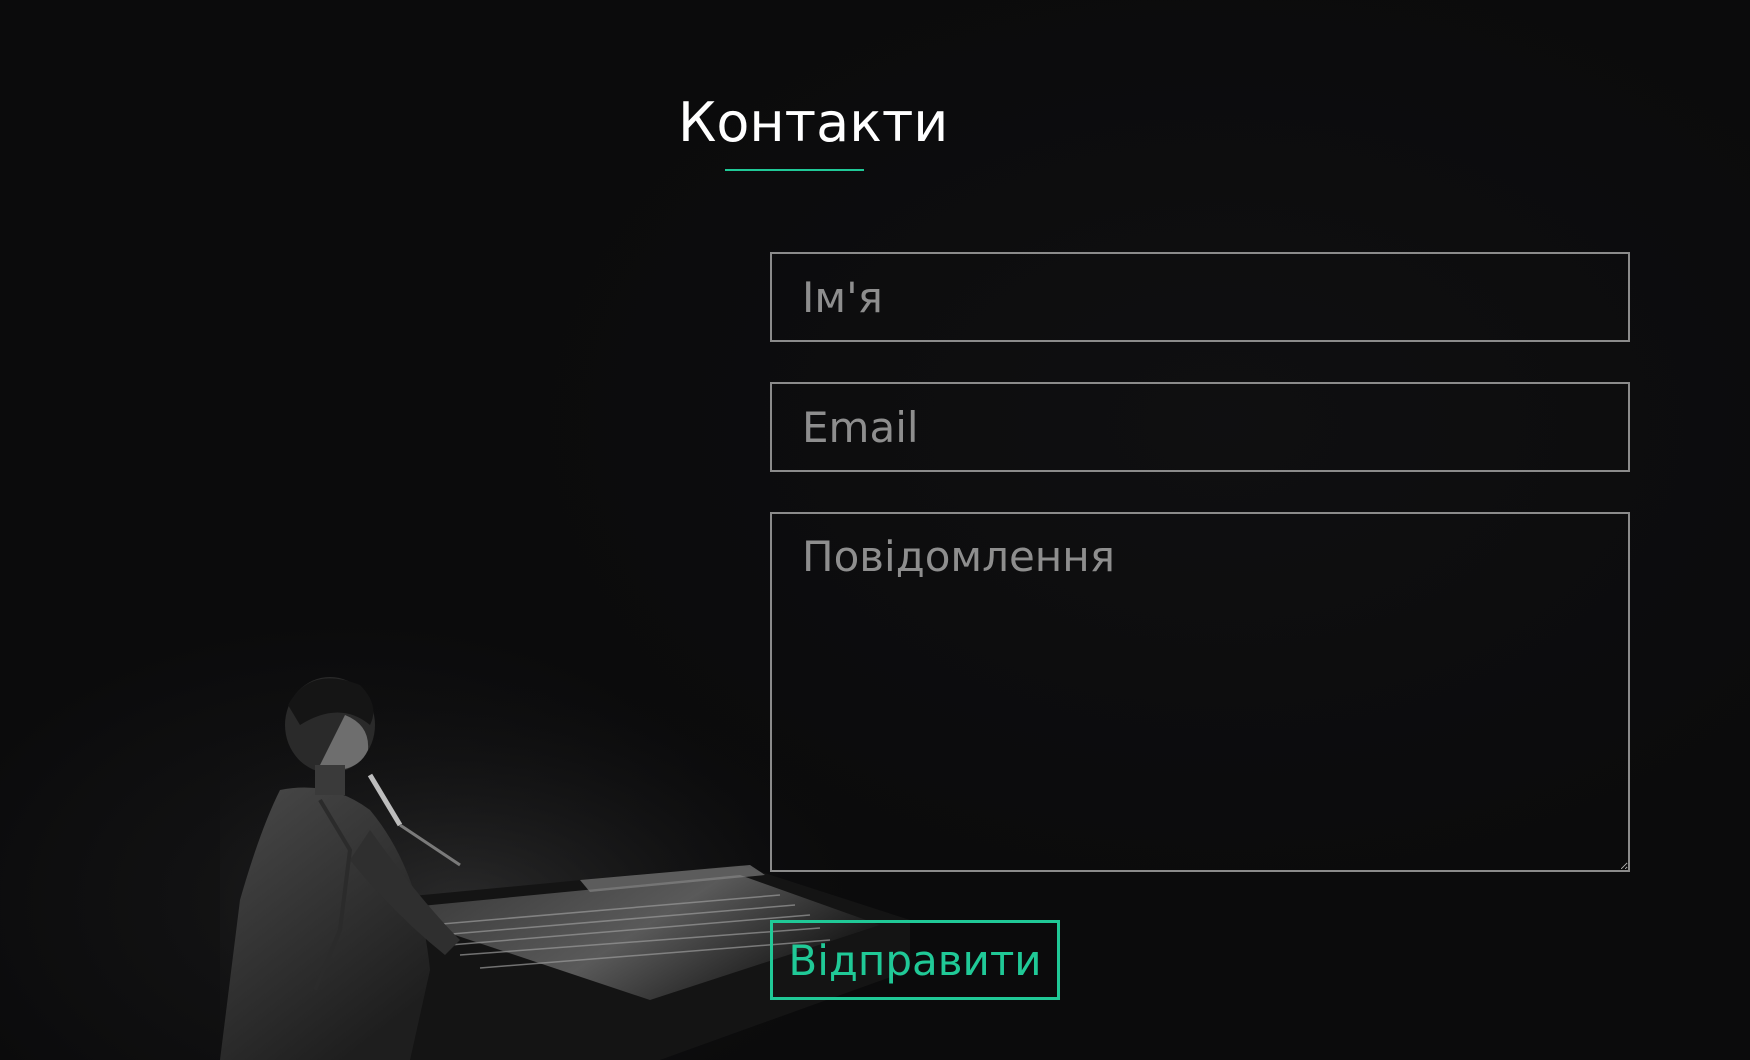 Image resolution: width=1750 pixels, height=1060 pixels. Describe the element at coordinates (1200, 297) in the screenshot. I see `name-input` at that location.